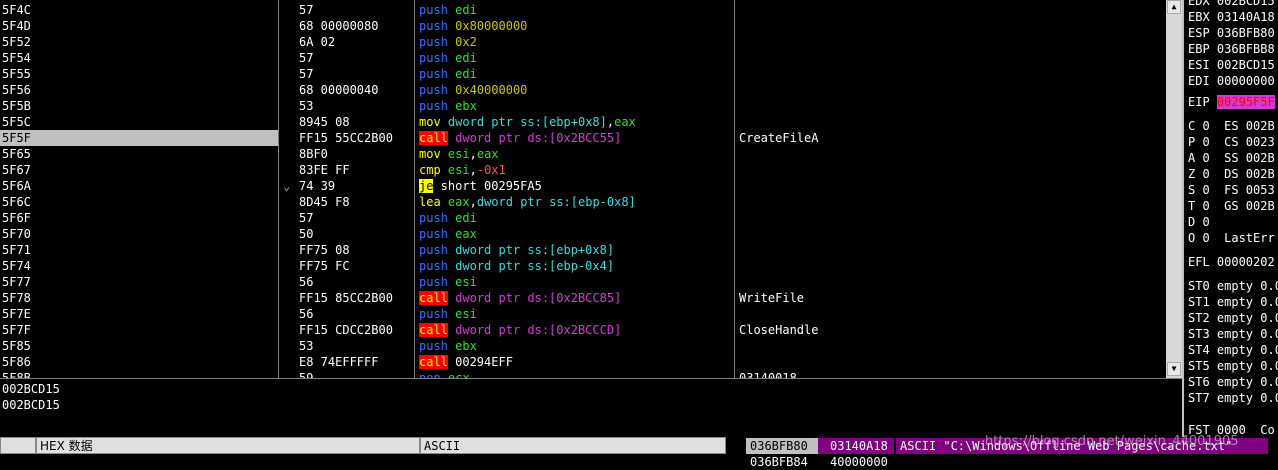 The height and width of the screenshot is (470, 1278). Describe the element at coordinates (473, 170) in the screenshot. I see `instruction-token: ,` at that location.